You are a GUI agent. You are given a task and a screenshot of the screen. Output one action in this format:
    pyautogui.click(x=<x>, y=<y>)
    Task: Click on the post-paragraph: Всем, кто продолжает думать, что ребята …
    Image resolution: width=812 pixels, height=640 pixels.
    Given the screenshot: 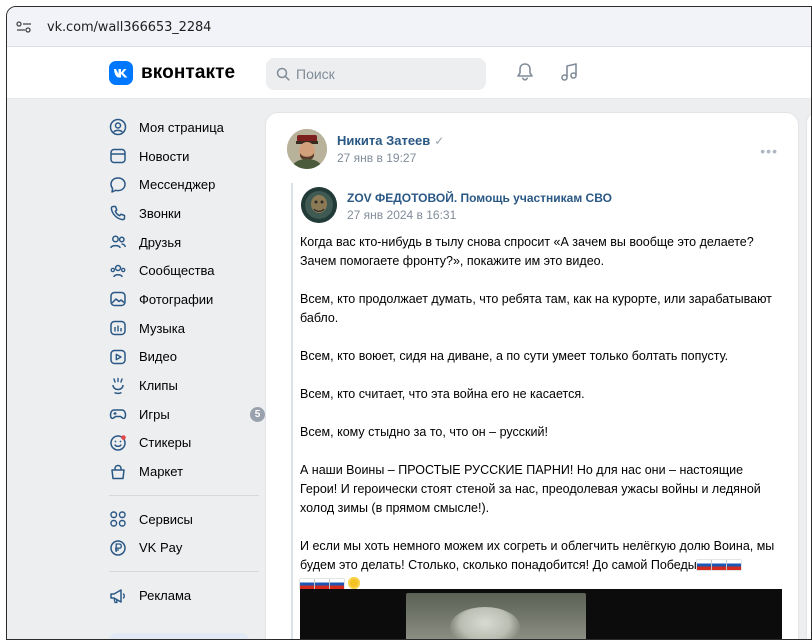 What is the action you would take?
    pyautogui.click(x=536, y=308)
    